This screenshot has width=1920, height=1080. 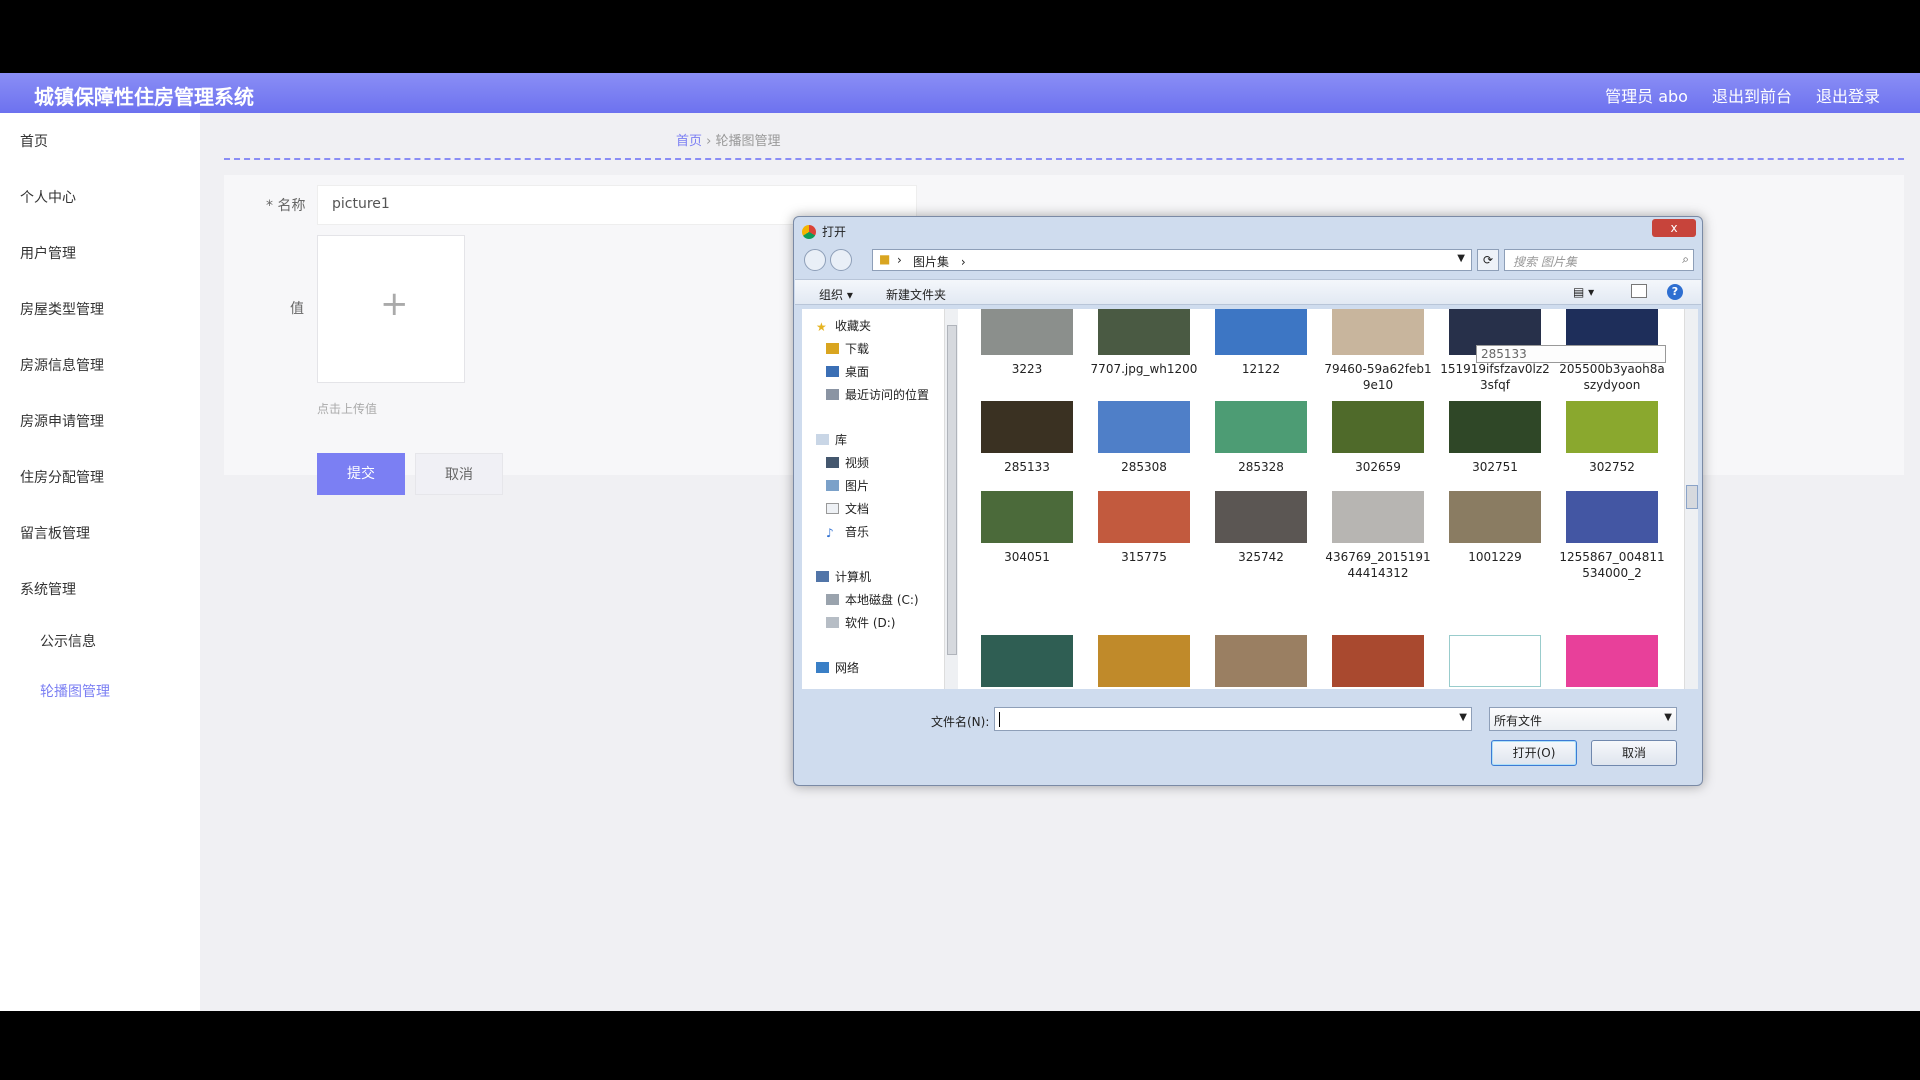 I want to click on file-tile: 3223, so click(x=1027, y=343).